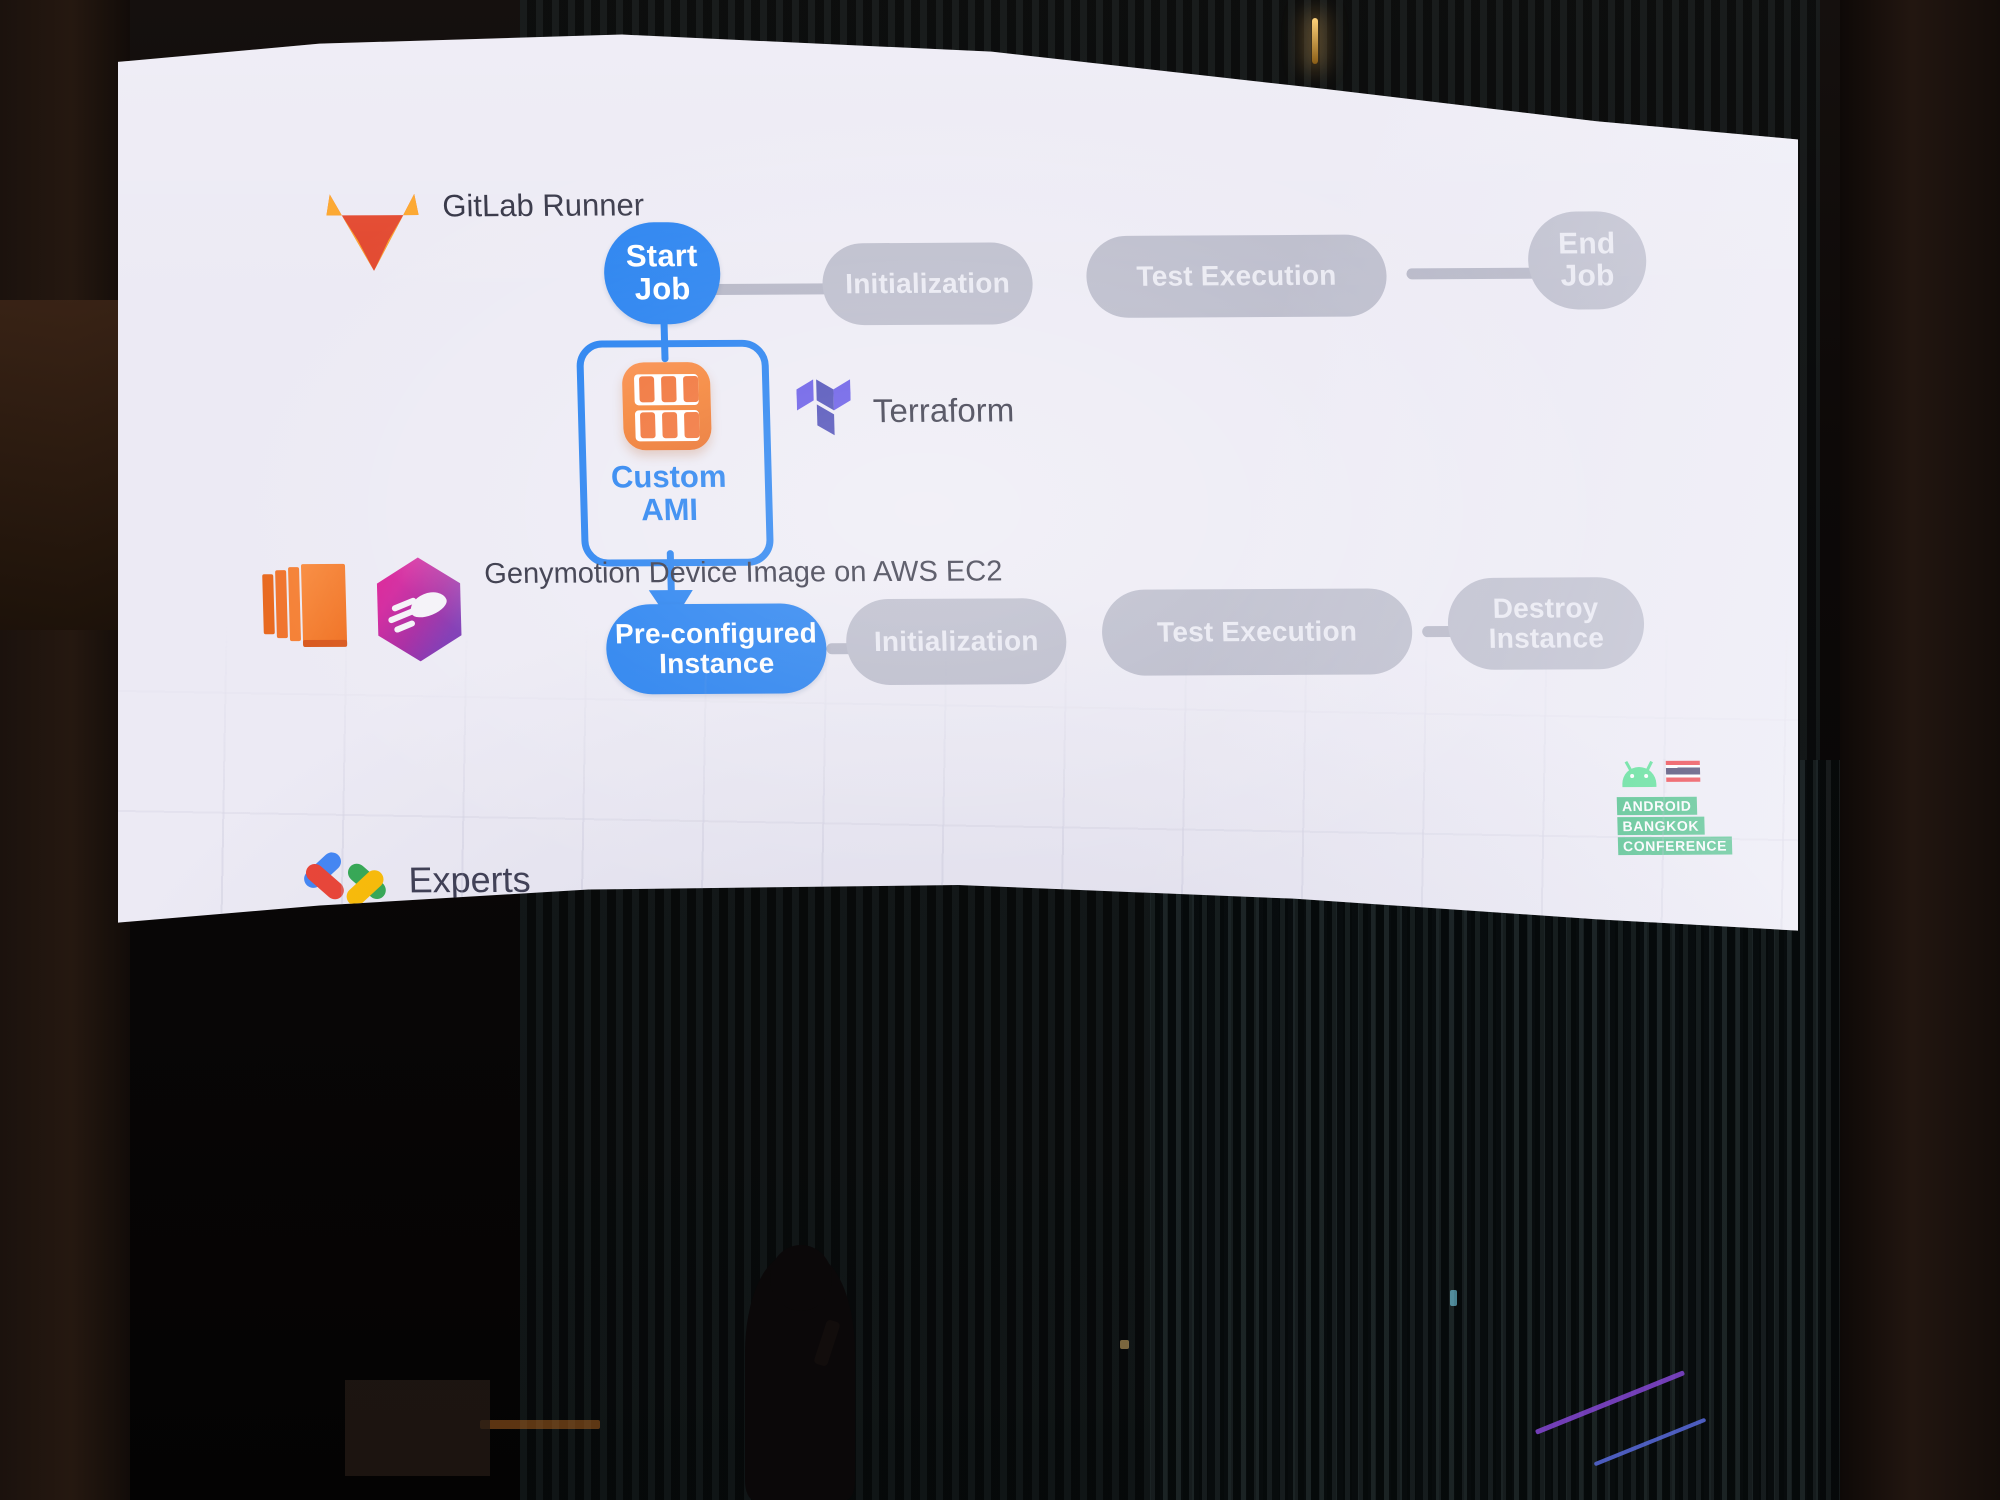 The width and height of the screenshot is (2000, 1500). I want to click on node-initialization-top: Initialization, so click(927, 284).